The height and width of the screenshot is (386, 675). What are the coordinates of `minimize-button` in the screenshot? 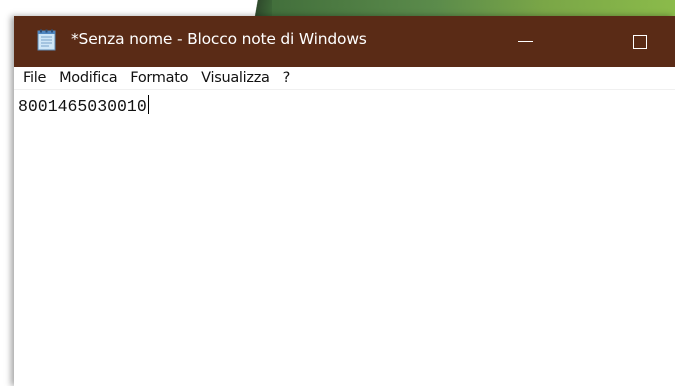 It's located at (525, 41).